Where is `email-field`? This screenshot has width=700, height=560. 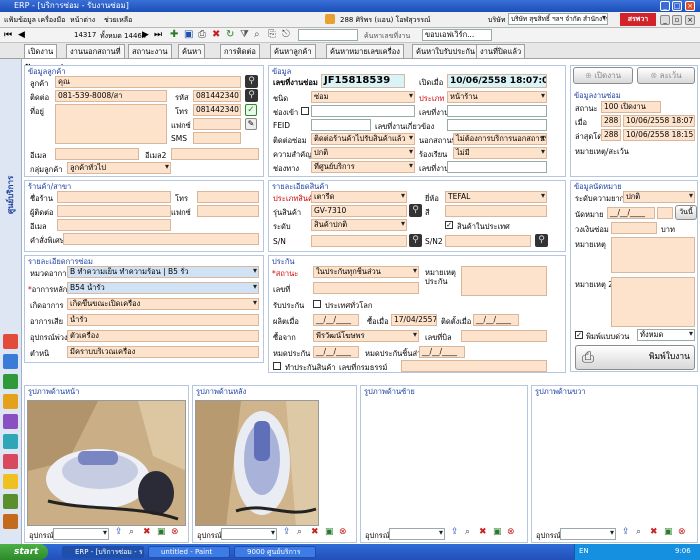
email-field is located at coordinates (97, 154).